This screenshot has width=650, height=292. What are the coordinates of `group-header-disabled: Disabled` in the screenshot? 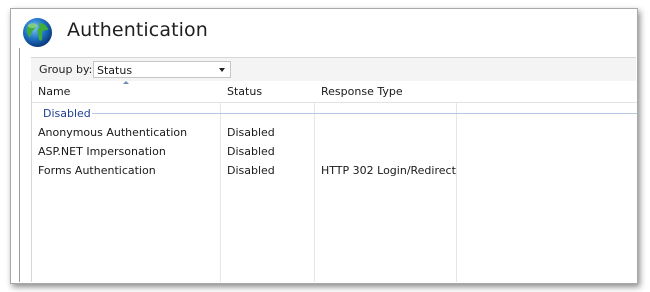 It's located at (334, 113).